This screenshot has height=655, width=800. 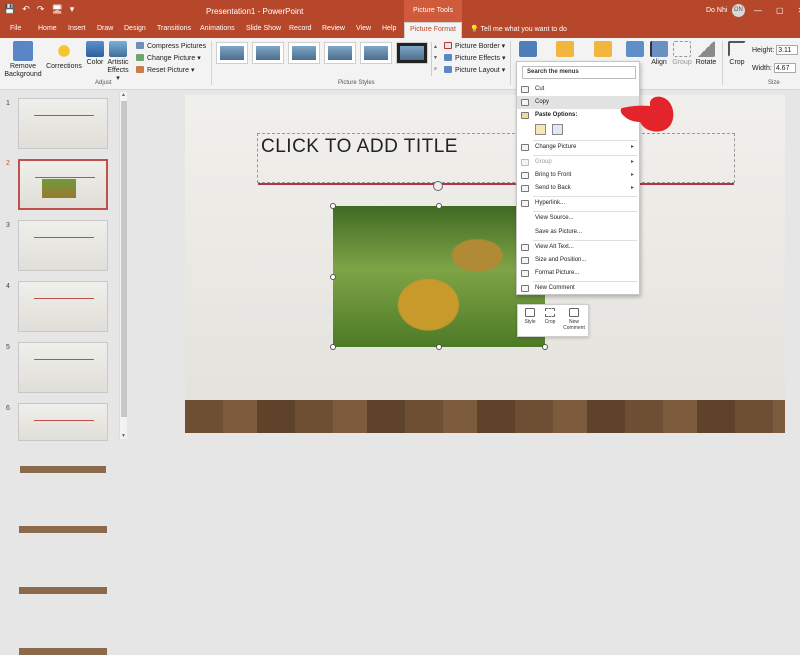 What do you see at coordinates (574, 319) in the screenshot?
I see `new-comment-mini-button: New Comment` at bounding box center [574, 319].